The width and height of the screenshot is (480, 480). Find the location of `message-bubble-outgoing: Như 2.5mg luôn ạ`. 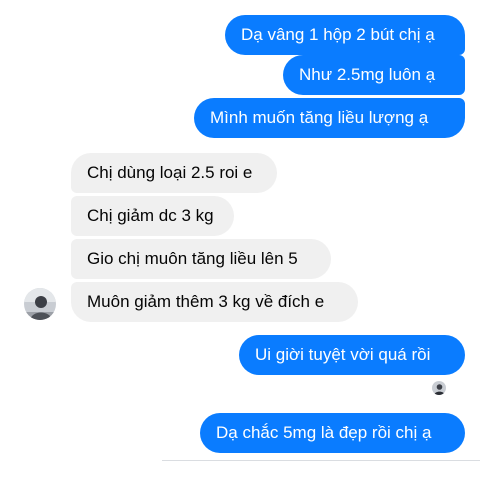

message-bubble-outgoing: Như 2.5mg luôn ạ is located at coordinates (374, 75).